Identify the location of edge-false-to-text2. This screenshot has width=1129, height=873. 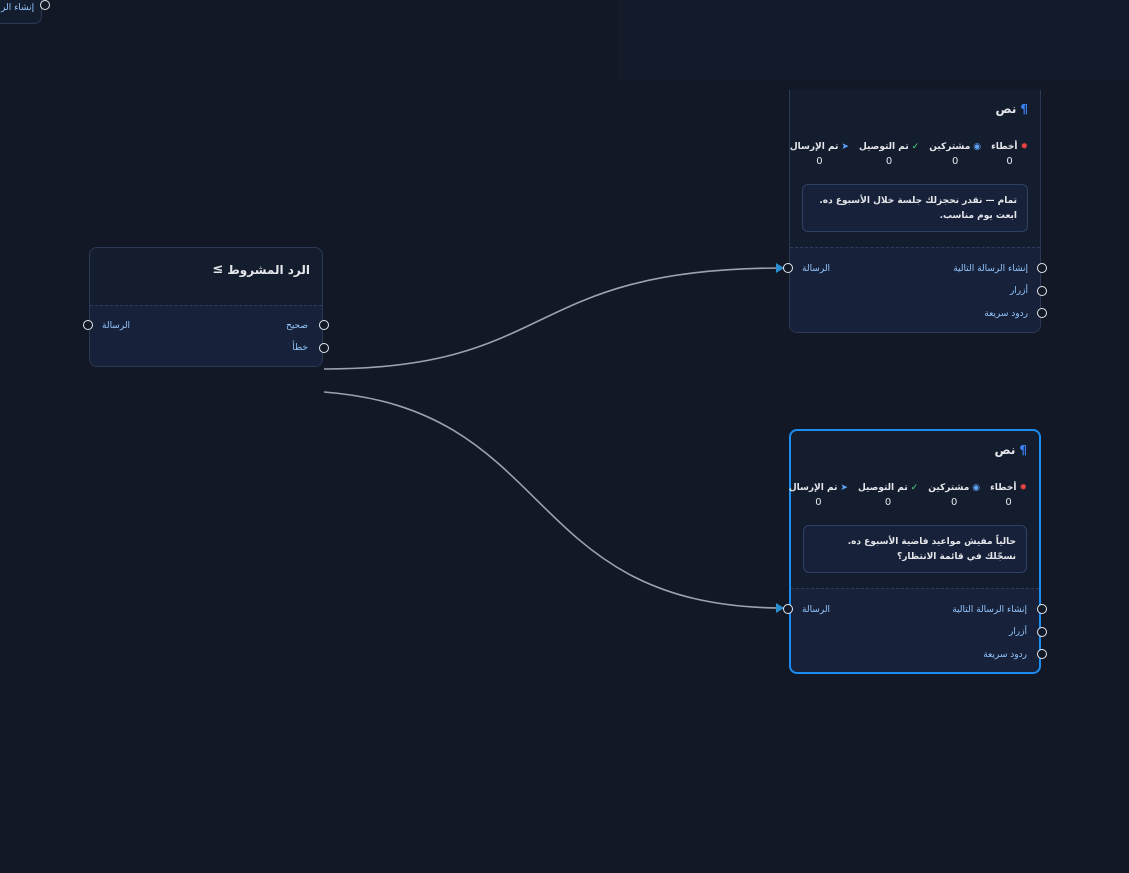
(554, 500).